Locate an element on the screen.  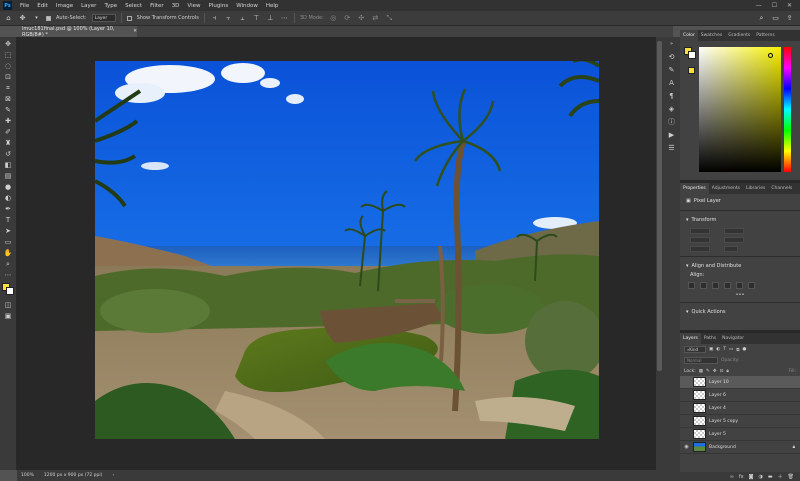
layer-name: Layer 10 is located at coordinates (719, 382).